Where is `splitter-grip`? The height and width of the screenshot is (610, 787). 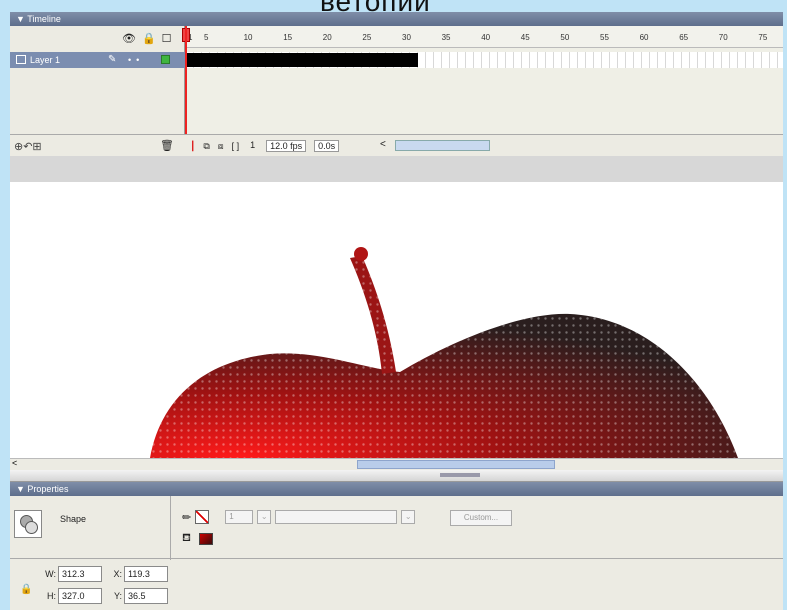
splitter-grip is located at coordinates (460, 475).